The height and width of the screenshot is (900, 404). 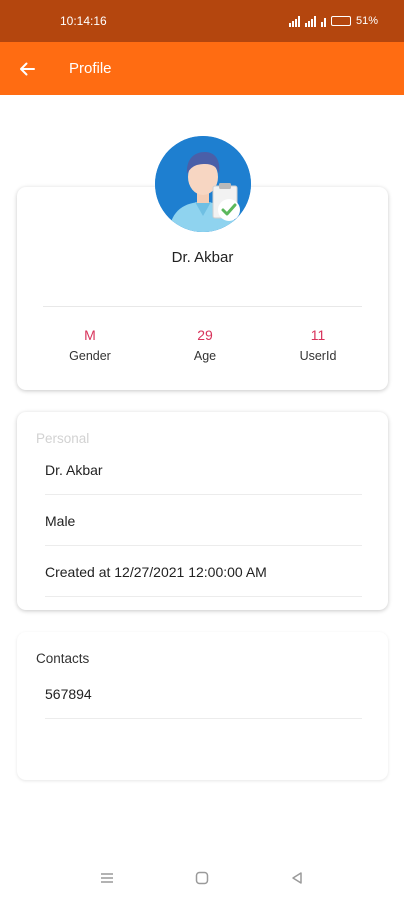 I want to click on stat-gender: M Gender, so click(x=90, y=345).